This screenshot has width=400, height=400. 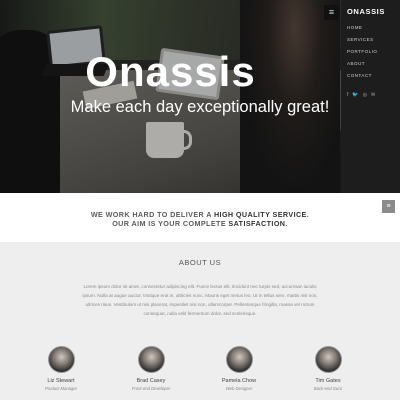 I want to click on mission-line-2-post: ., so click(x=286, y=223).